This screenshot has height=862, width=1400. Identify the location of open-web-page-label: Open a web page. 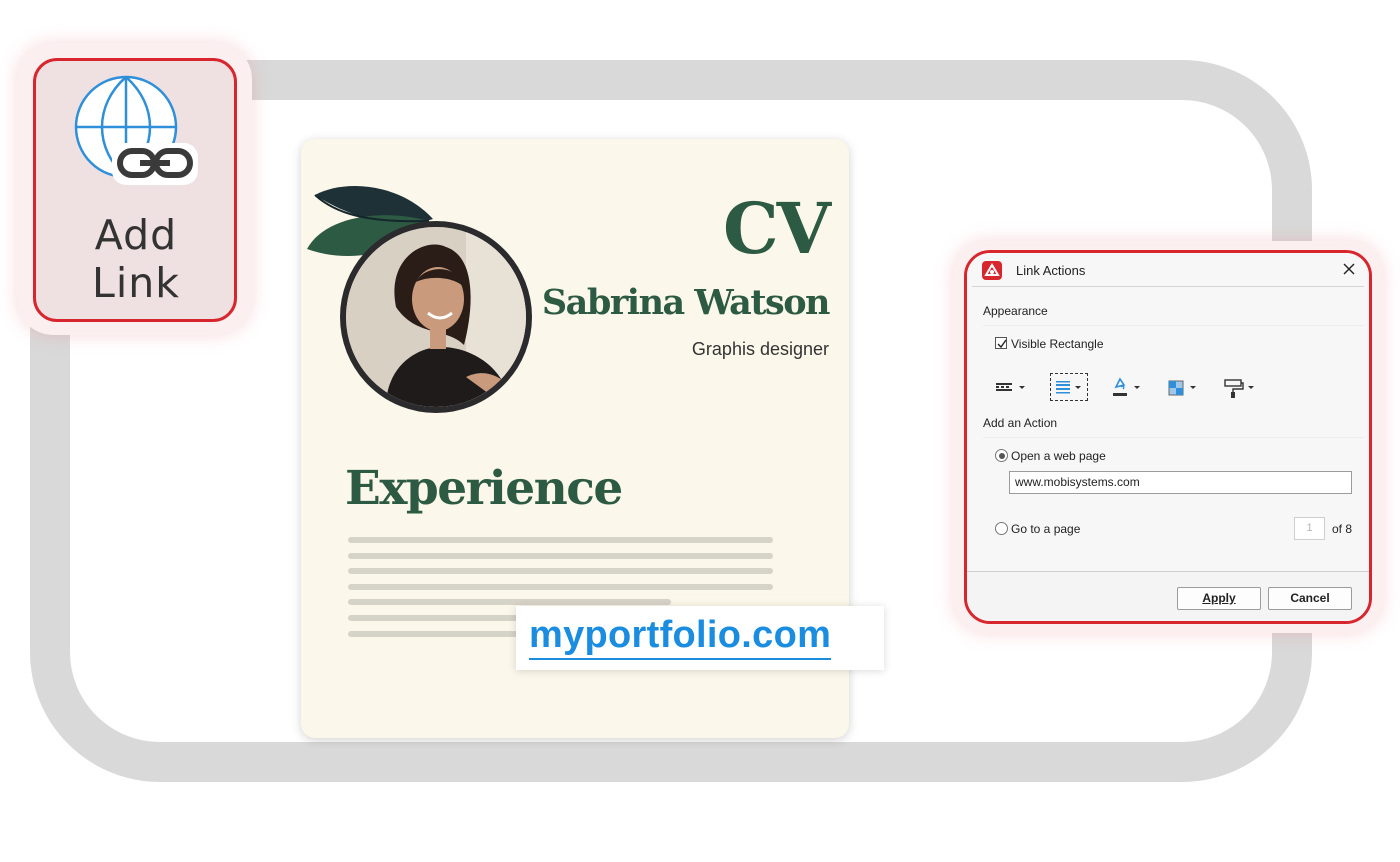
(1058, 456).